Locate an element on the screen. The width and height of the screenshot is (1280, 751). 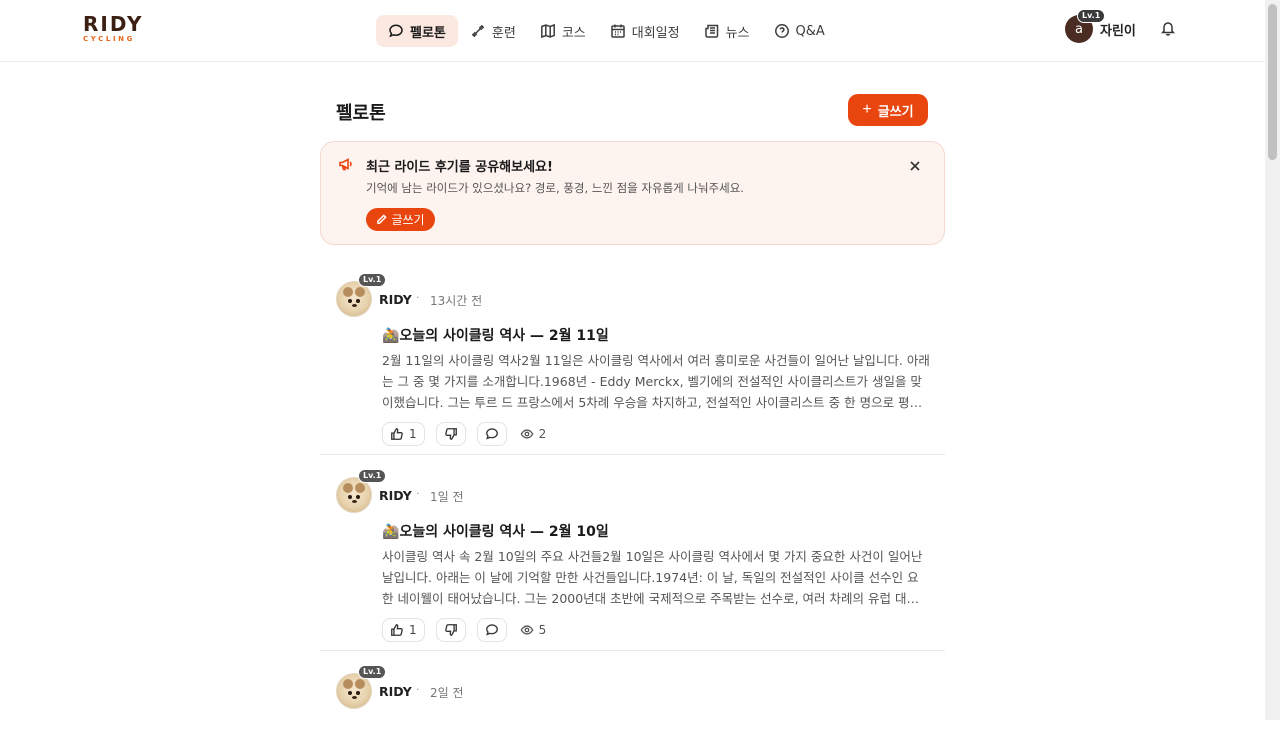
logo-main-text: RIDY is located at coordinates (113, 24).